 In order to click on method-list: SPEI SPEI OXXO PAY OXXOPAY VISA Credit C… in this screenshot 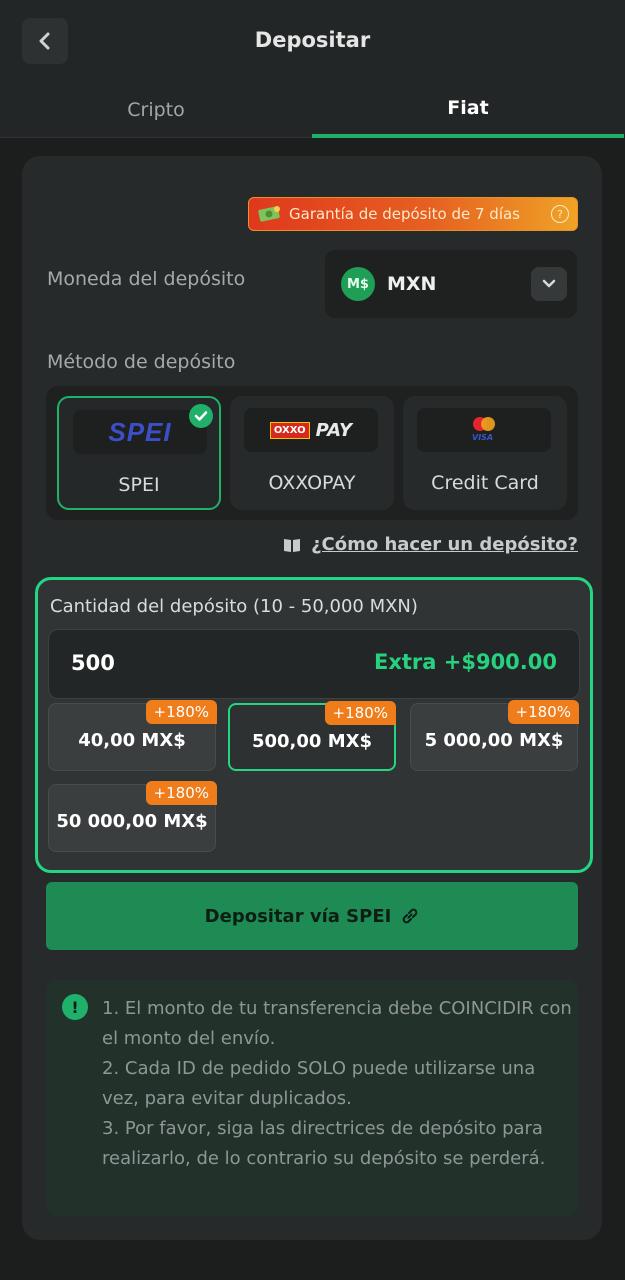, I will do `click(312, 453)`.